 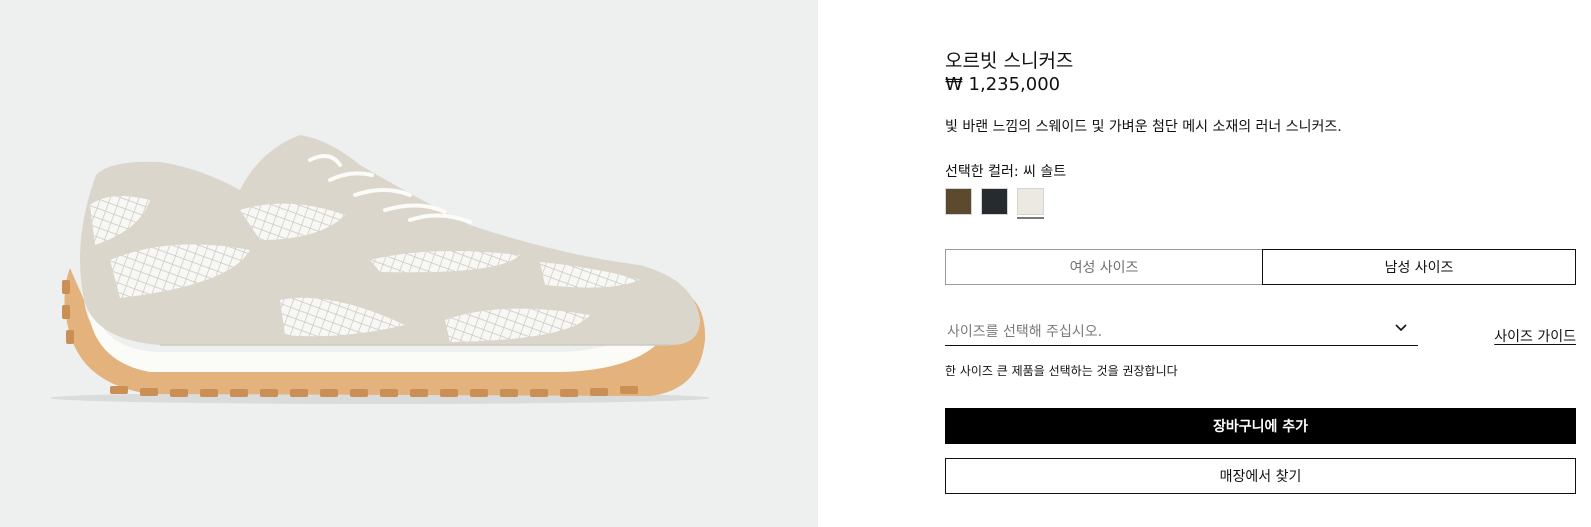 I want to click on selected-color: 선택한 컬러: 씨 솔트, so click(x=1005, y=171).